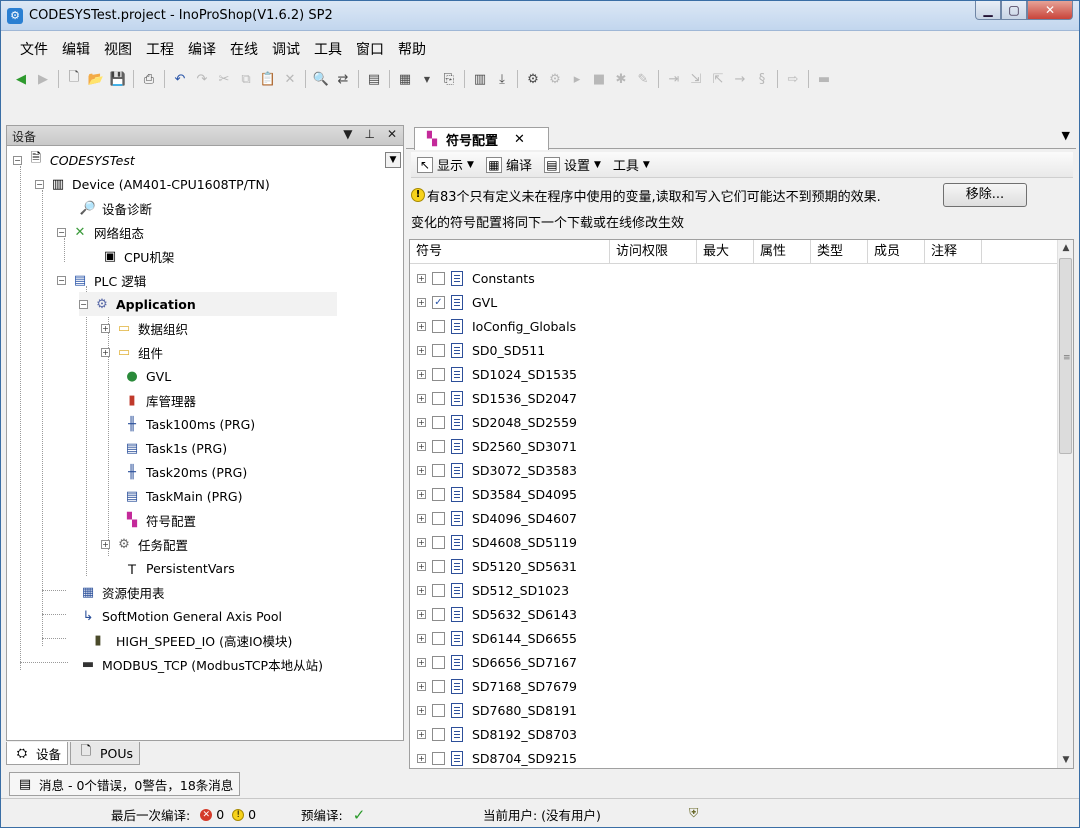 Image resolution: width=1080 pixels, height=828 pixels. I want to click on replace-icon: ⇄, so click(343, 79).